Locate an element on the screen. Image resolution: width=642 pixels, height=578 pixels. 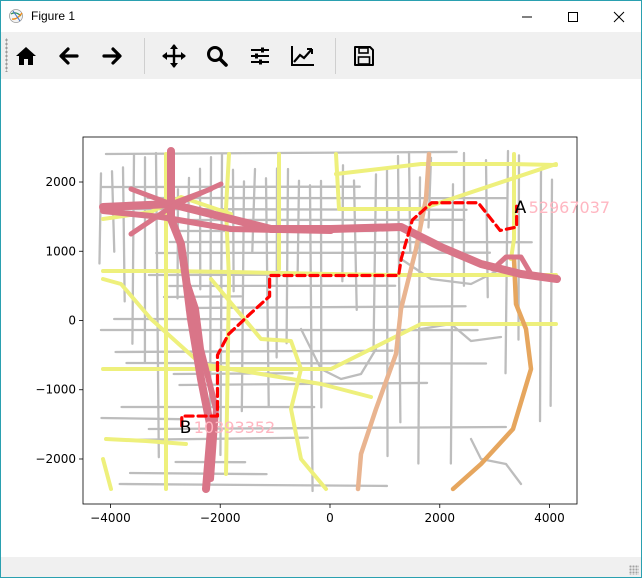
home-button is located at coordinates (26, 56).